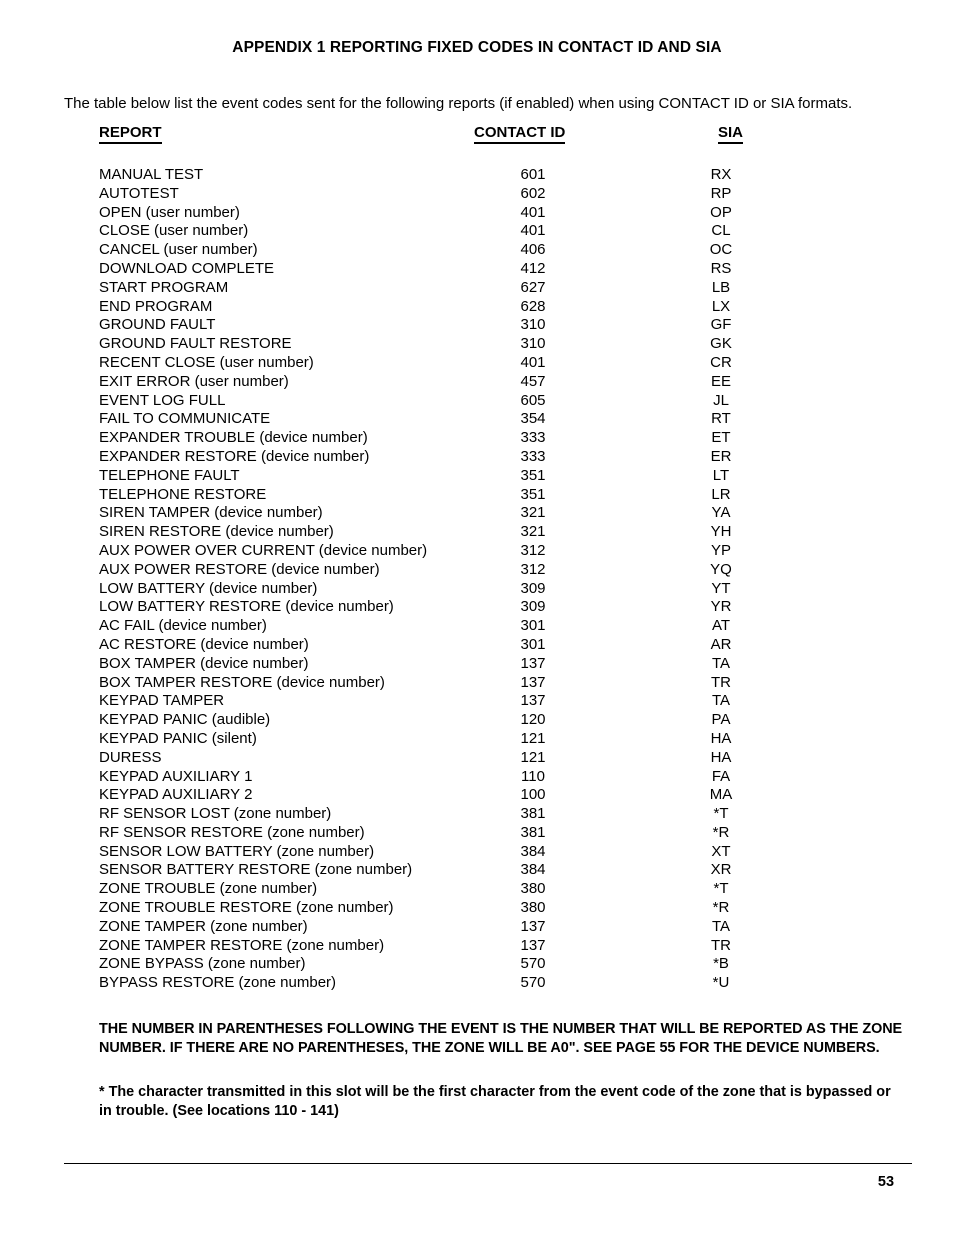 The width and height of the screenshot is (954, 1235). Describe the element at coordinates (721, 795) in the screenshot. I see `cell-sia: MA` at that location.